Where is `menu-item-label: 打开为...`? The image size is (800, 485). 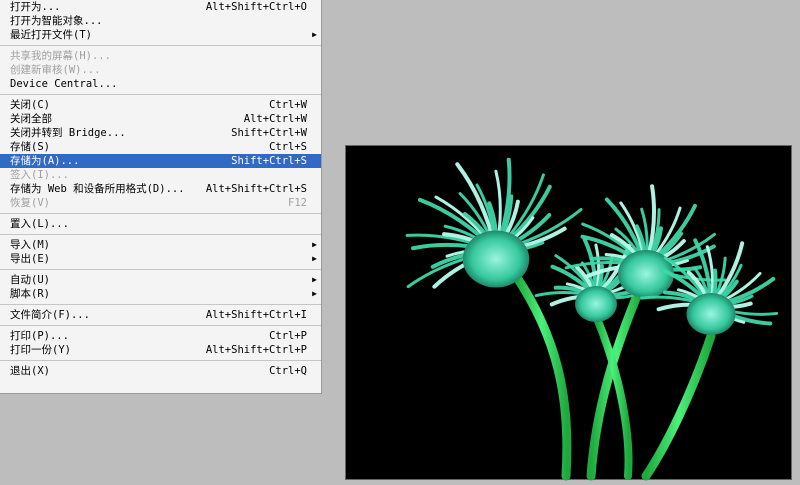 menu-item-label: 打开为... is located at coordinates (35, 7).